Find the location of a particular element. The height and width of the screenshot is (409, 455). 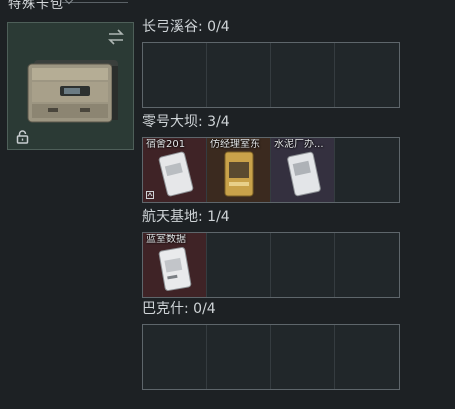

key-card-slot: 蓝室数据 is located at coordinates (175, 265).